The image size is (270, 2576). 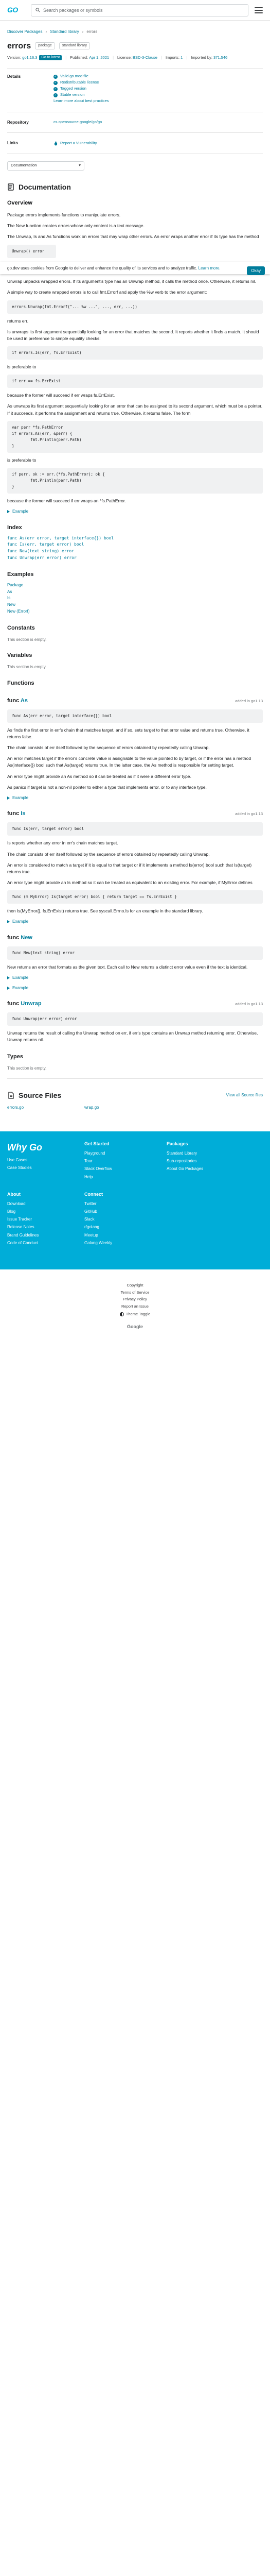 What do you see at coordinates (208, 1161) in the screenshot?
I see `footer-link: Sub-repositories` at bounding box center [208, 1161].